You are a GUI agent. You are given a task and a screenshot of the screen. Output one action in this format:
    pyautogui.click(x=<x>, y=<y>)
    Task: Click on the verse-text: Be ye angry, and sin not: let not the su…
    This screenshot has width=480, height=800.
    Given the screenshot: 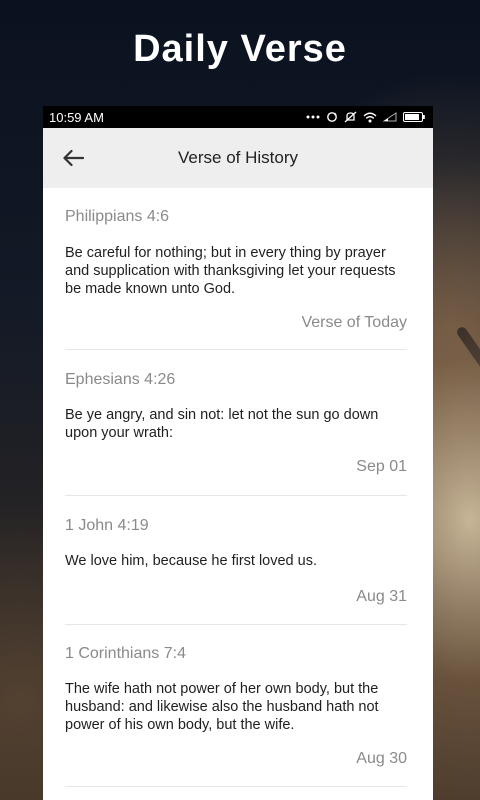 What is the action you would take?
    pyautogui.click(x=222, y=424)
    